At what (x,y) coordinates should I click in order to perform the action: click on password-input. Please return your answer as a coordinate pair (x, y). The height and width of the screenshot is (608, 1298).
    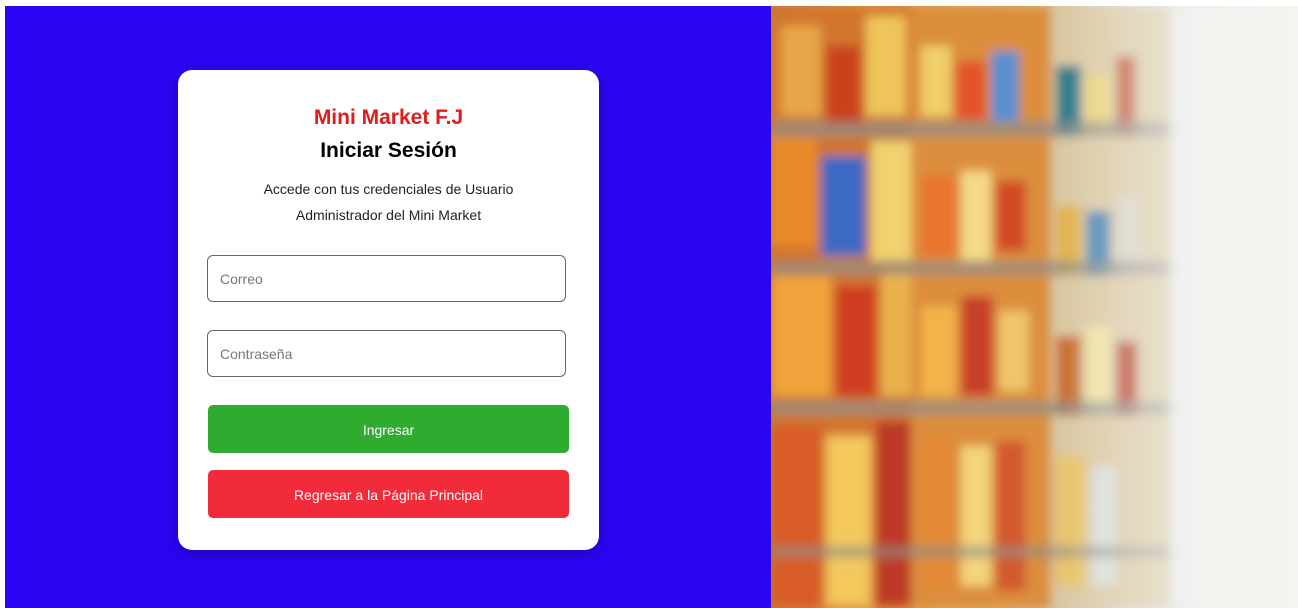
    Looking at the image, I should click on (386, 353).